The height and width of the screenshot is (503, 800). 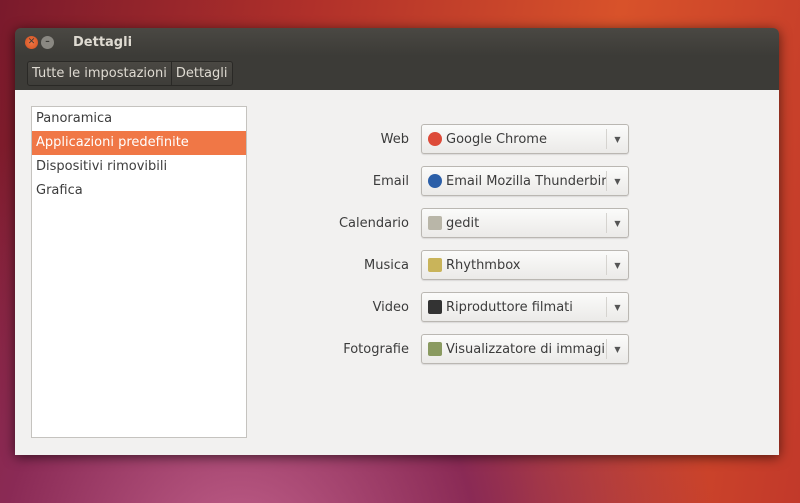 What do you see at coordinates (139, 191) in the screenshot?
I see `sidebar-item-graphics: Grafica` at bounding box center [139, 191].